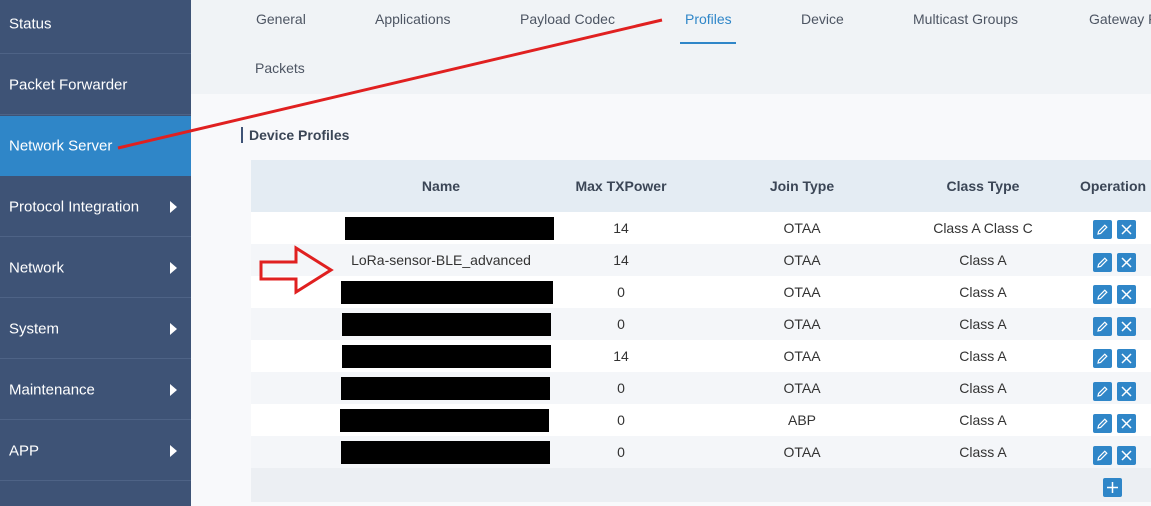 This screenshot has height=506, width=1151. What do you see at coordinates (1120, 19) in the screenshot?
I see `tab-gateway-fleet: Gateway F` at bounding box center [1120, 19].